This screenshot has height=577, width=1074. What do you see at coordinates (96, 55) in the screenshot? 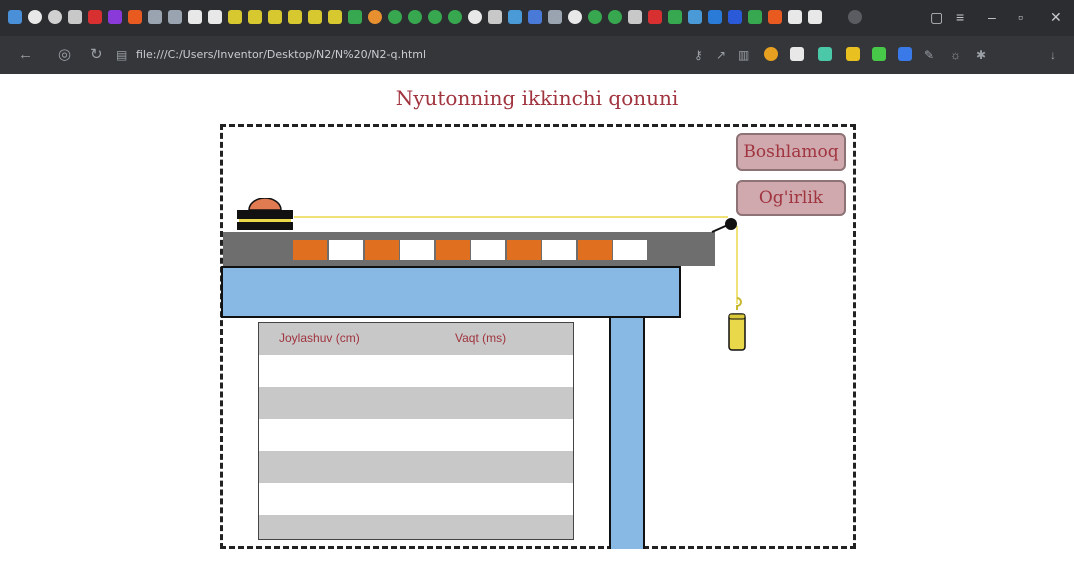
I see `reload-icon: ↻` at bounding box center [96, 55].